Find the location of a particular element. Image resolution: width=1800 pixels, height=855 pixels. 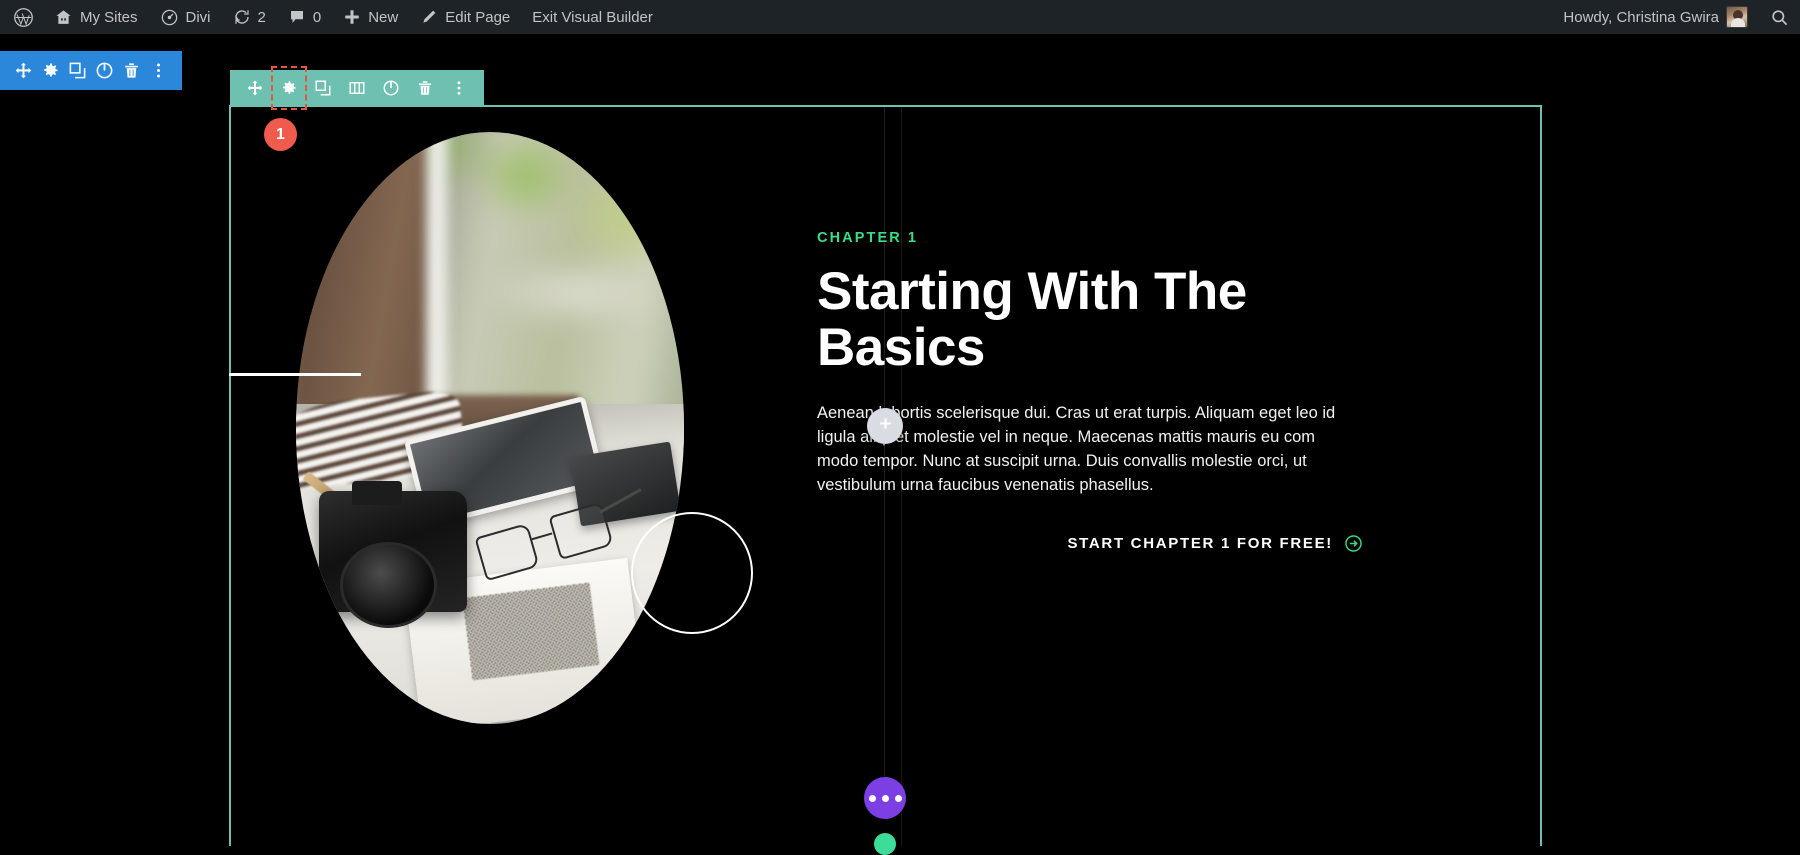

wordpress-logo-button is located at coordinates (21, 17).